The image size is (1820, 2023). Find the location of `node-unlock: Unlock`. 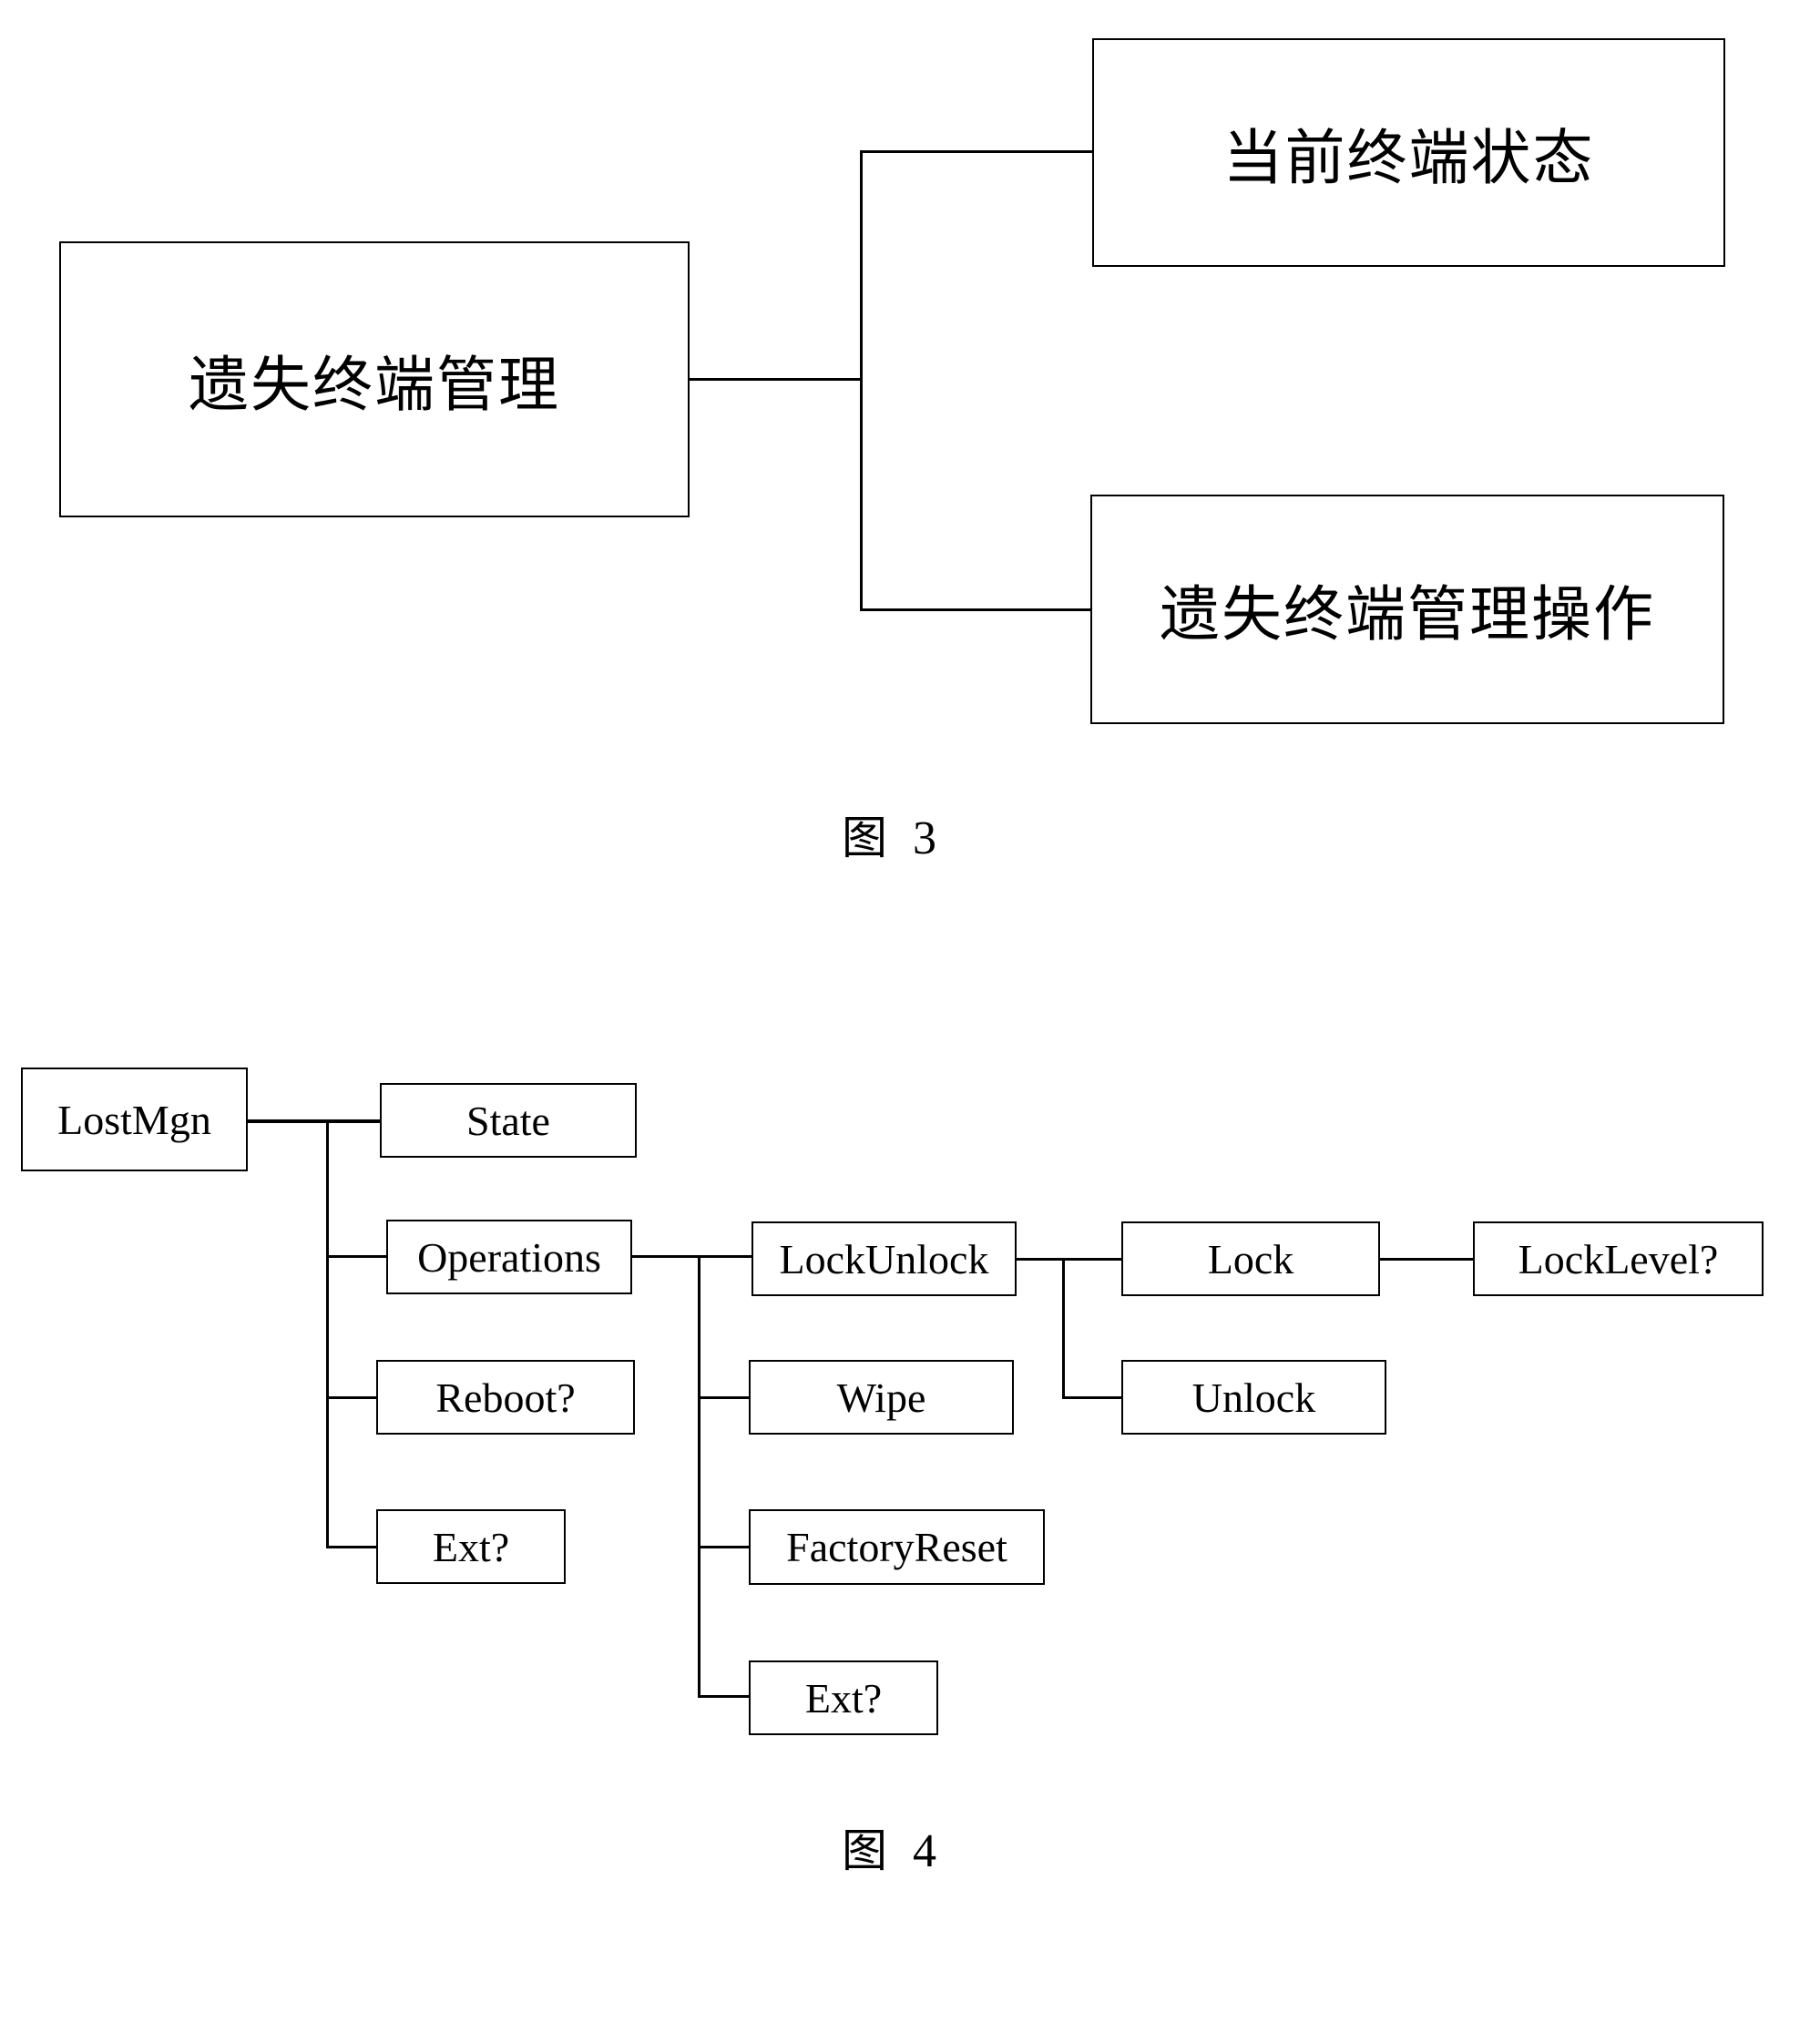

node-unlock: Unlock is located at coordinates (1254, 1397).